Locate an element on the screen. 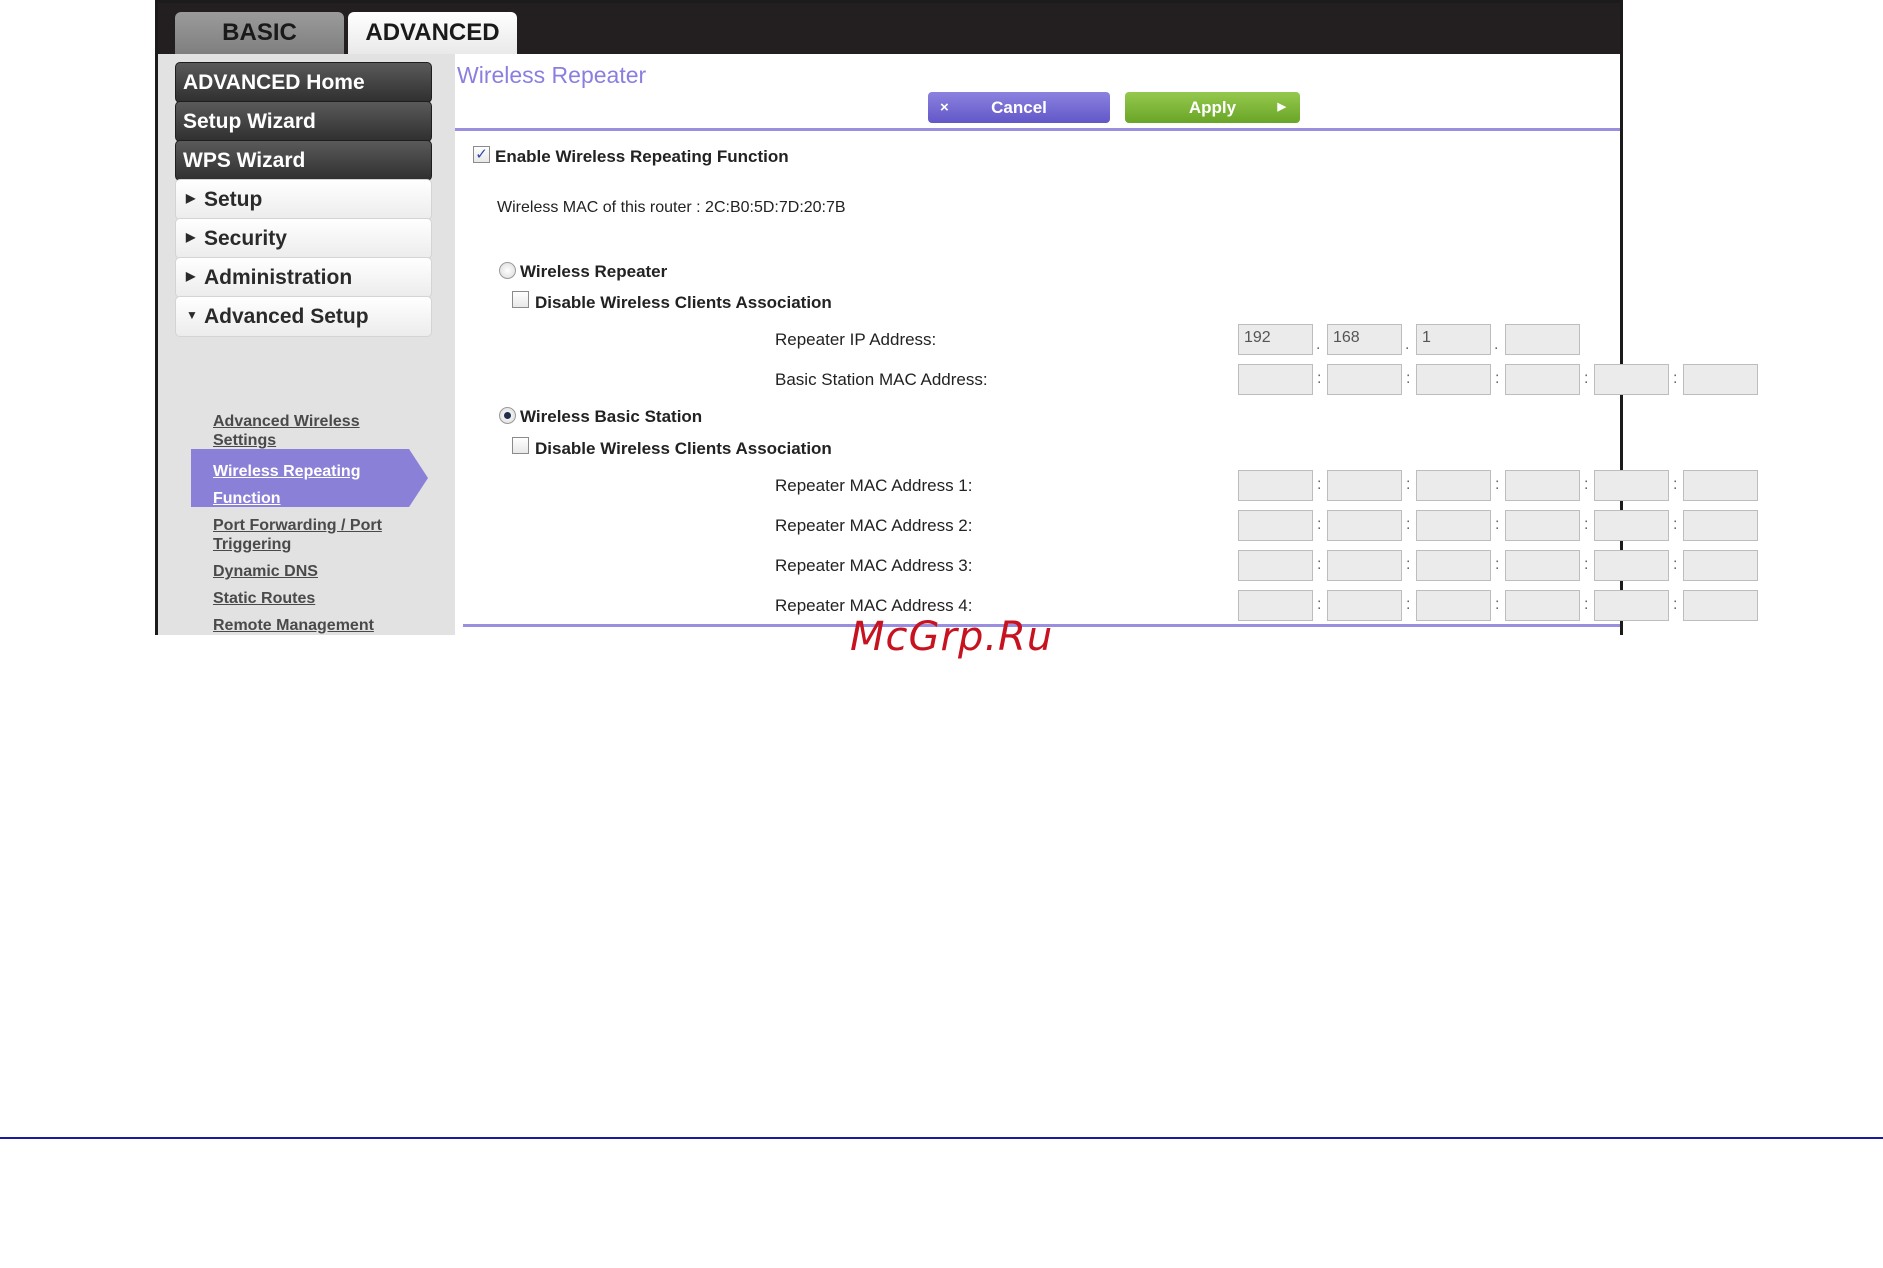  ip-octet-field: 168 is located at coordinates (1364, 339).